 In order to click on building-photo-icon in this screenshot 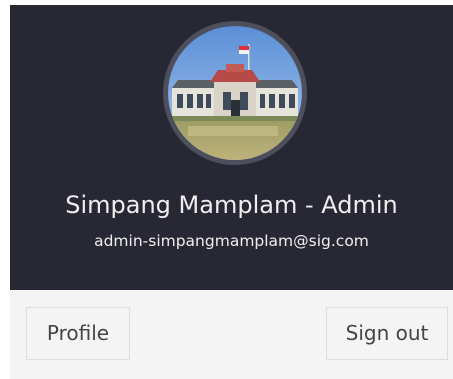, I will do `click(235, 93)`.